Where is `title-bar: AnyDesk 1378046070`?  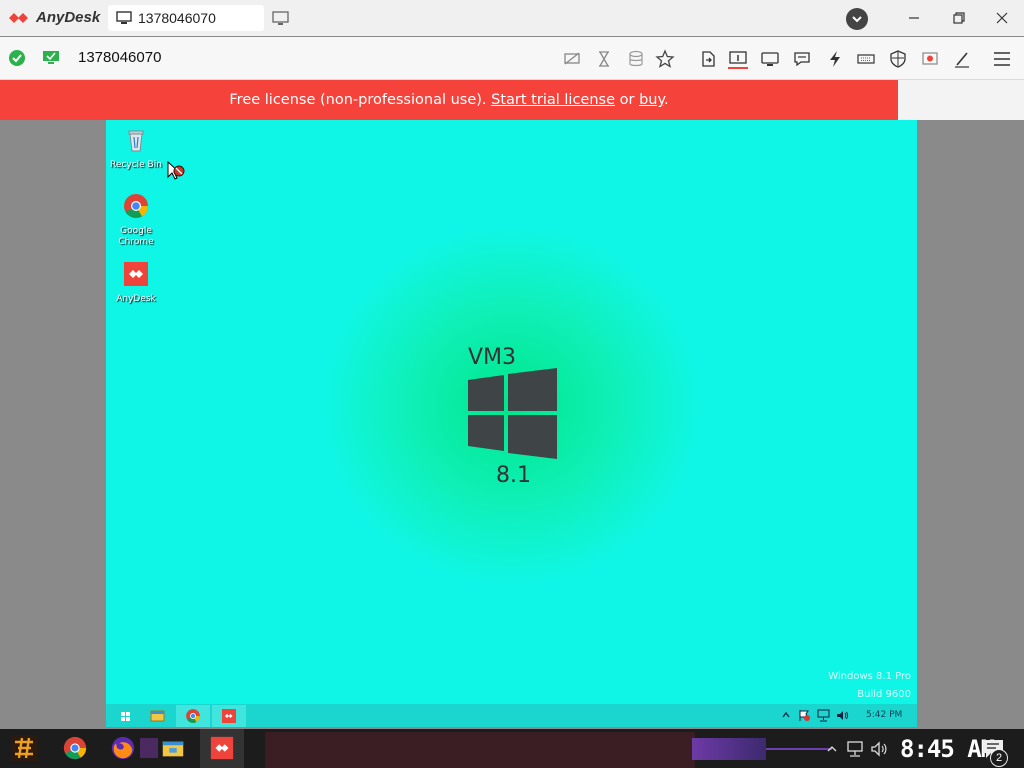
title-bar: AnyDesk 1378046070 is located at coordinates (512, 18).